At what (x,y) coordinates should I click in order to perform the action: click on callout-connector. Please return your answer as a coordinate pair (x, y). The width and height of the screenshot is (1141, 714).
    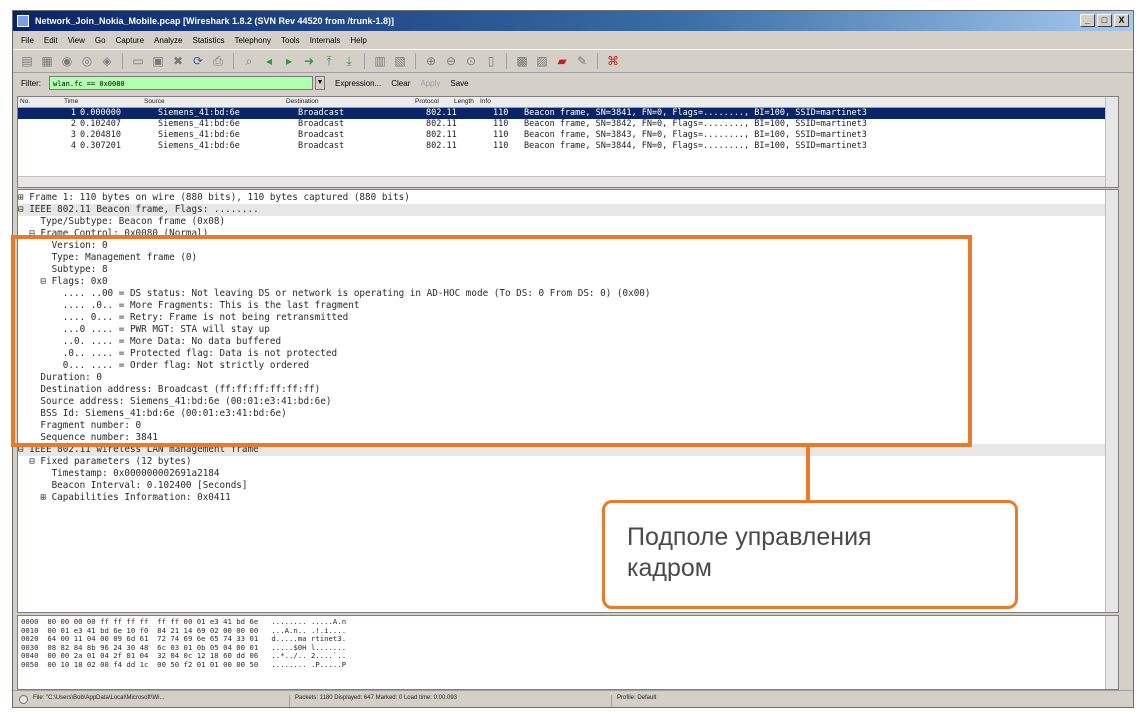
    Looking at the image, I should click on (808, 473).